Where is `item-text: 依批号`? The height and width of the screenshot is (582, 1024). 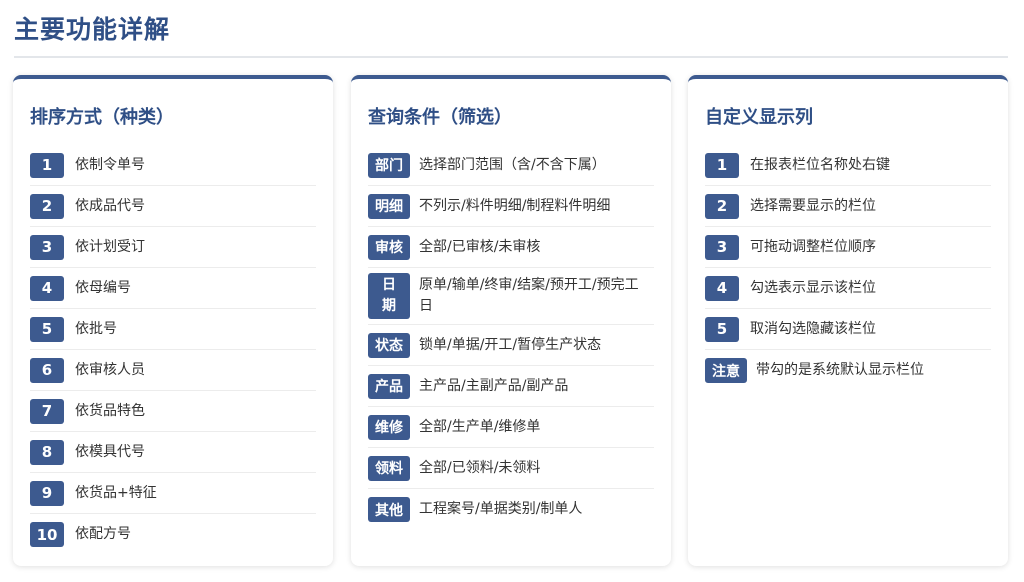 item-text: 依批号 is located at coordinates (96, 328).